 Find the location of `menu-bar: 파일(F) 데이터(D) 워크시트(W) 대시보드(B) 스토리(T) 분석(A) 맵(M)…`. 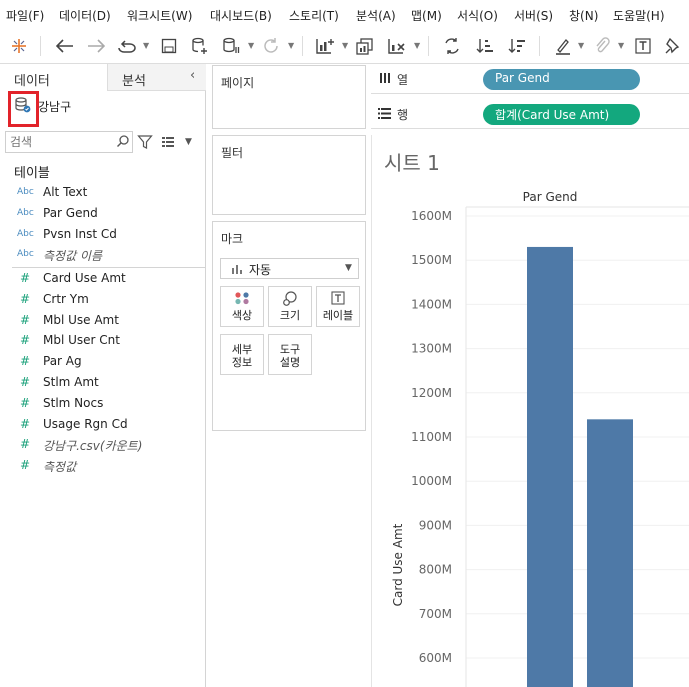

menu-bar: 파일(F) 데이터(D) 워크시트(W) 대시보드(B) 스토리(T) 분석(A) 맵(M)… is located at coordinates (344, 14).